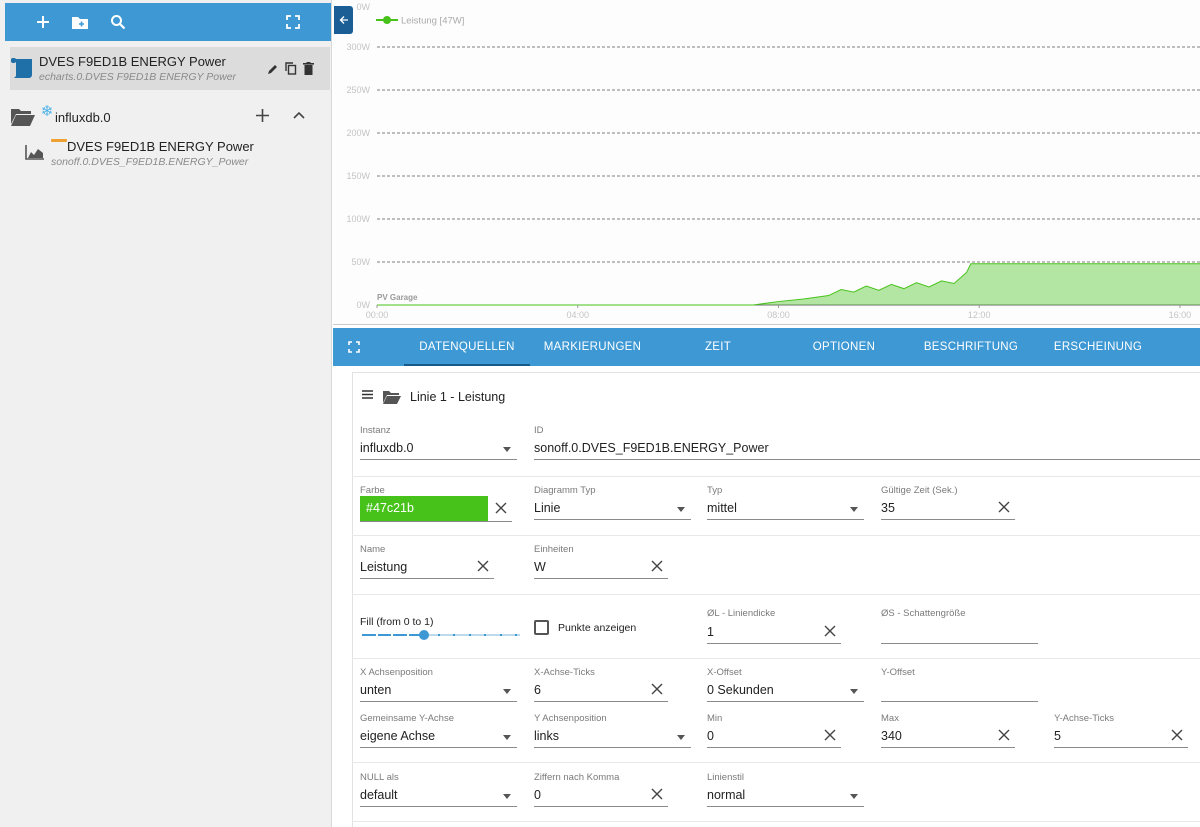 The image size is (1200, 827). What do you see at coordinates (785, 691) in the screenshot?
I see `x-offset-select: 0 Sekunden` at bounding box center [785, 691].